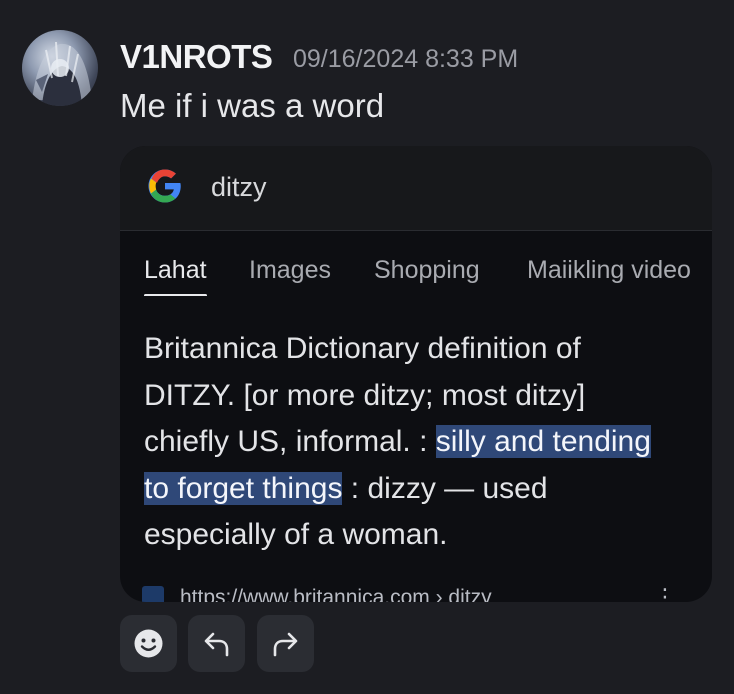 This screenshot has height=694, width=734. Describe the element at coordinates (252, 105) in the screenshot. I see `message-text: Me if i was a word` at that location.